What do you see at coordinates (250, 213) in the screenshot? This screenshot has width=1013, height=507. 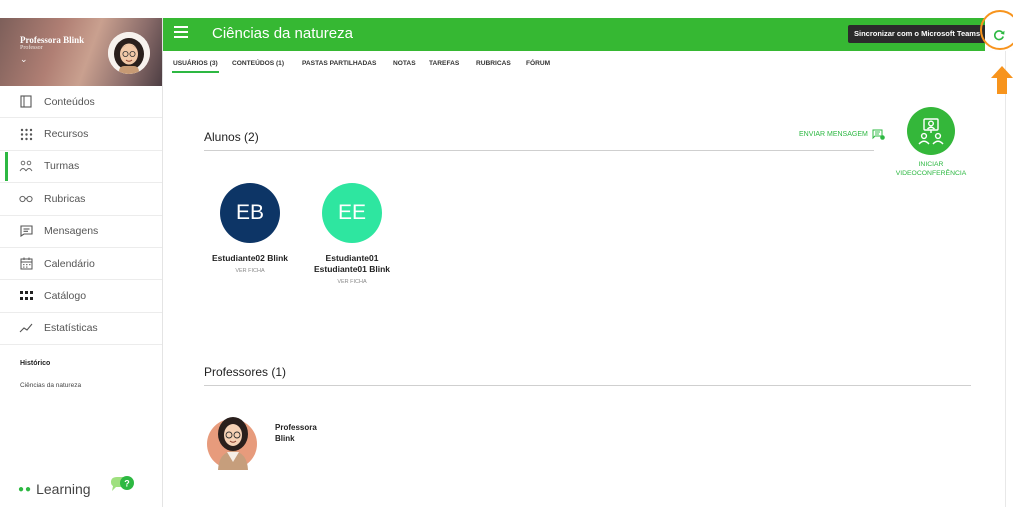 I see `student-avatar: EB` at bounding box center [250, 213].